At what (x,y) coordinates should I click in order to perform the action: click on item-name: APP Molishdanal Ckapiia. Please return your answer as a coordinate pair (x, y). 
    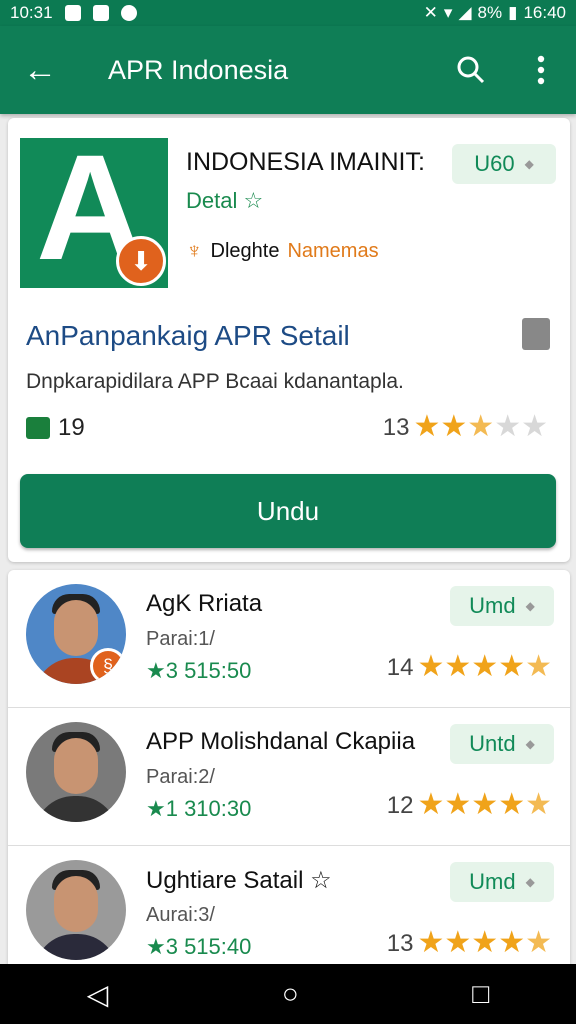
    Looking at the image, I should click on (281, 741).